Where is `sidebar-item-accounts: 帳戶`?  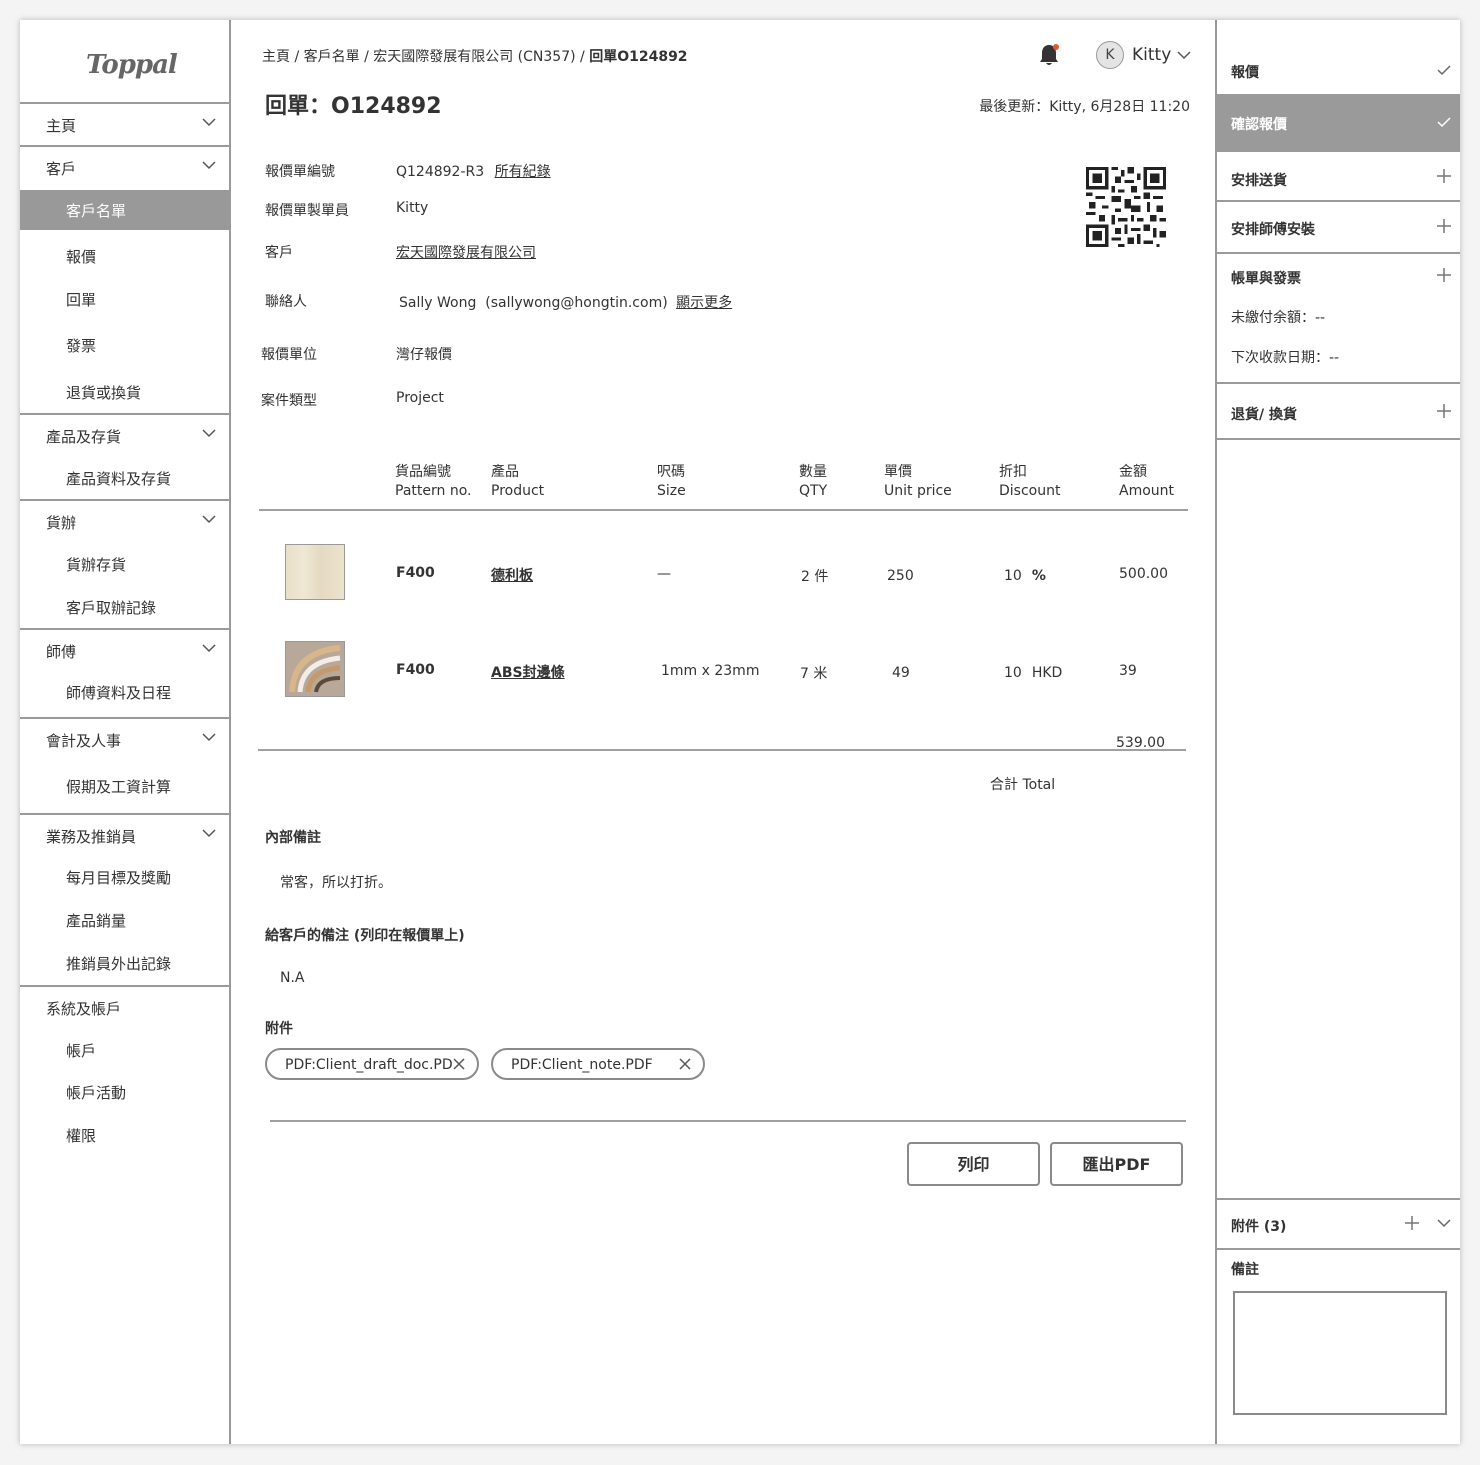
sidebar-item-accounts: 帳戶 is located at coordinates (124, 1050).